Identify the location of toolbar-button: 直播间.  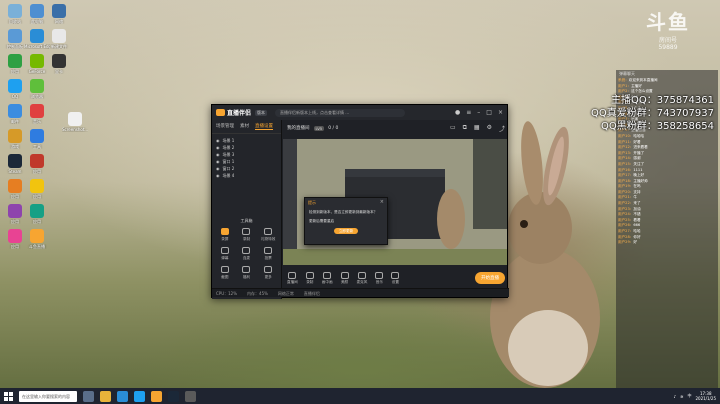
(292, 278).